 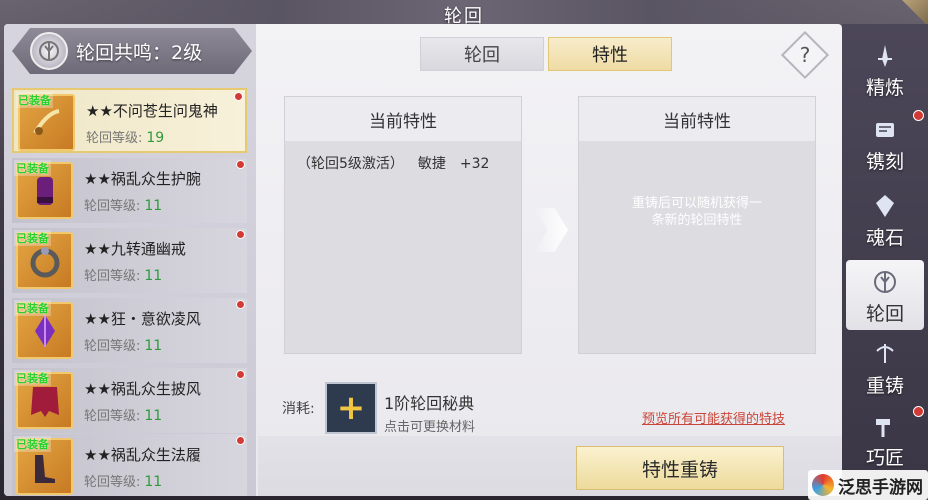 I want to click on new-trait-panel: 当前特性 重铸后可以随机获得一 条新的轮回特性, so click(x=697, y=225).